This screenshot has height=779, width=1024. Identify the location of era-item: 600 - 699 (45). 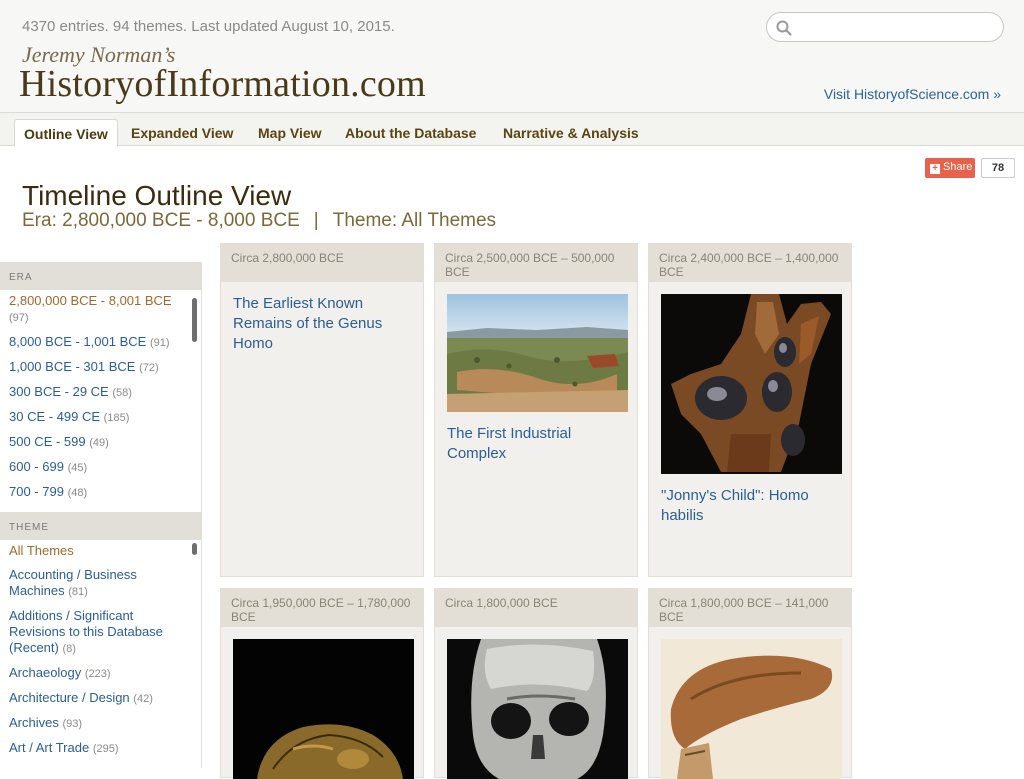
(100, 468).